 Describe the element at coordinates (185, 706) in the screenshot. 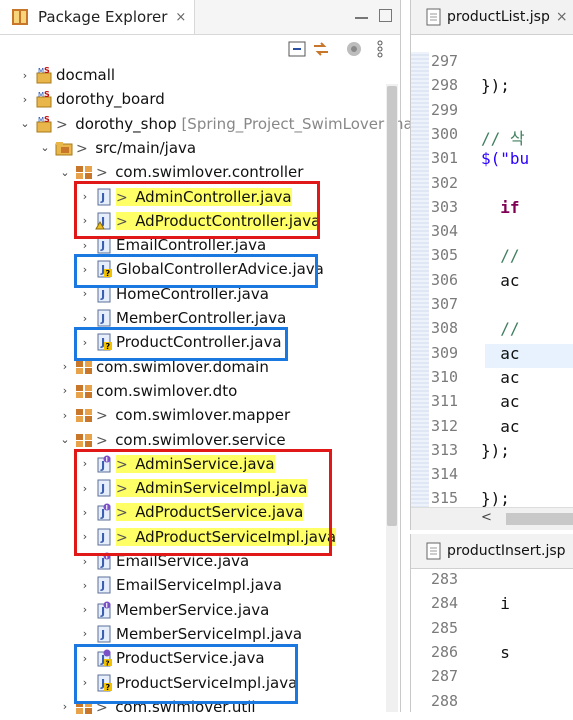

I see `tree-item-text: com.swimlover.util` at that location.